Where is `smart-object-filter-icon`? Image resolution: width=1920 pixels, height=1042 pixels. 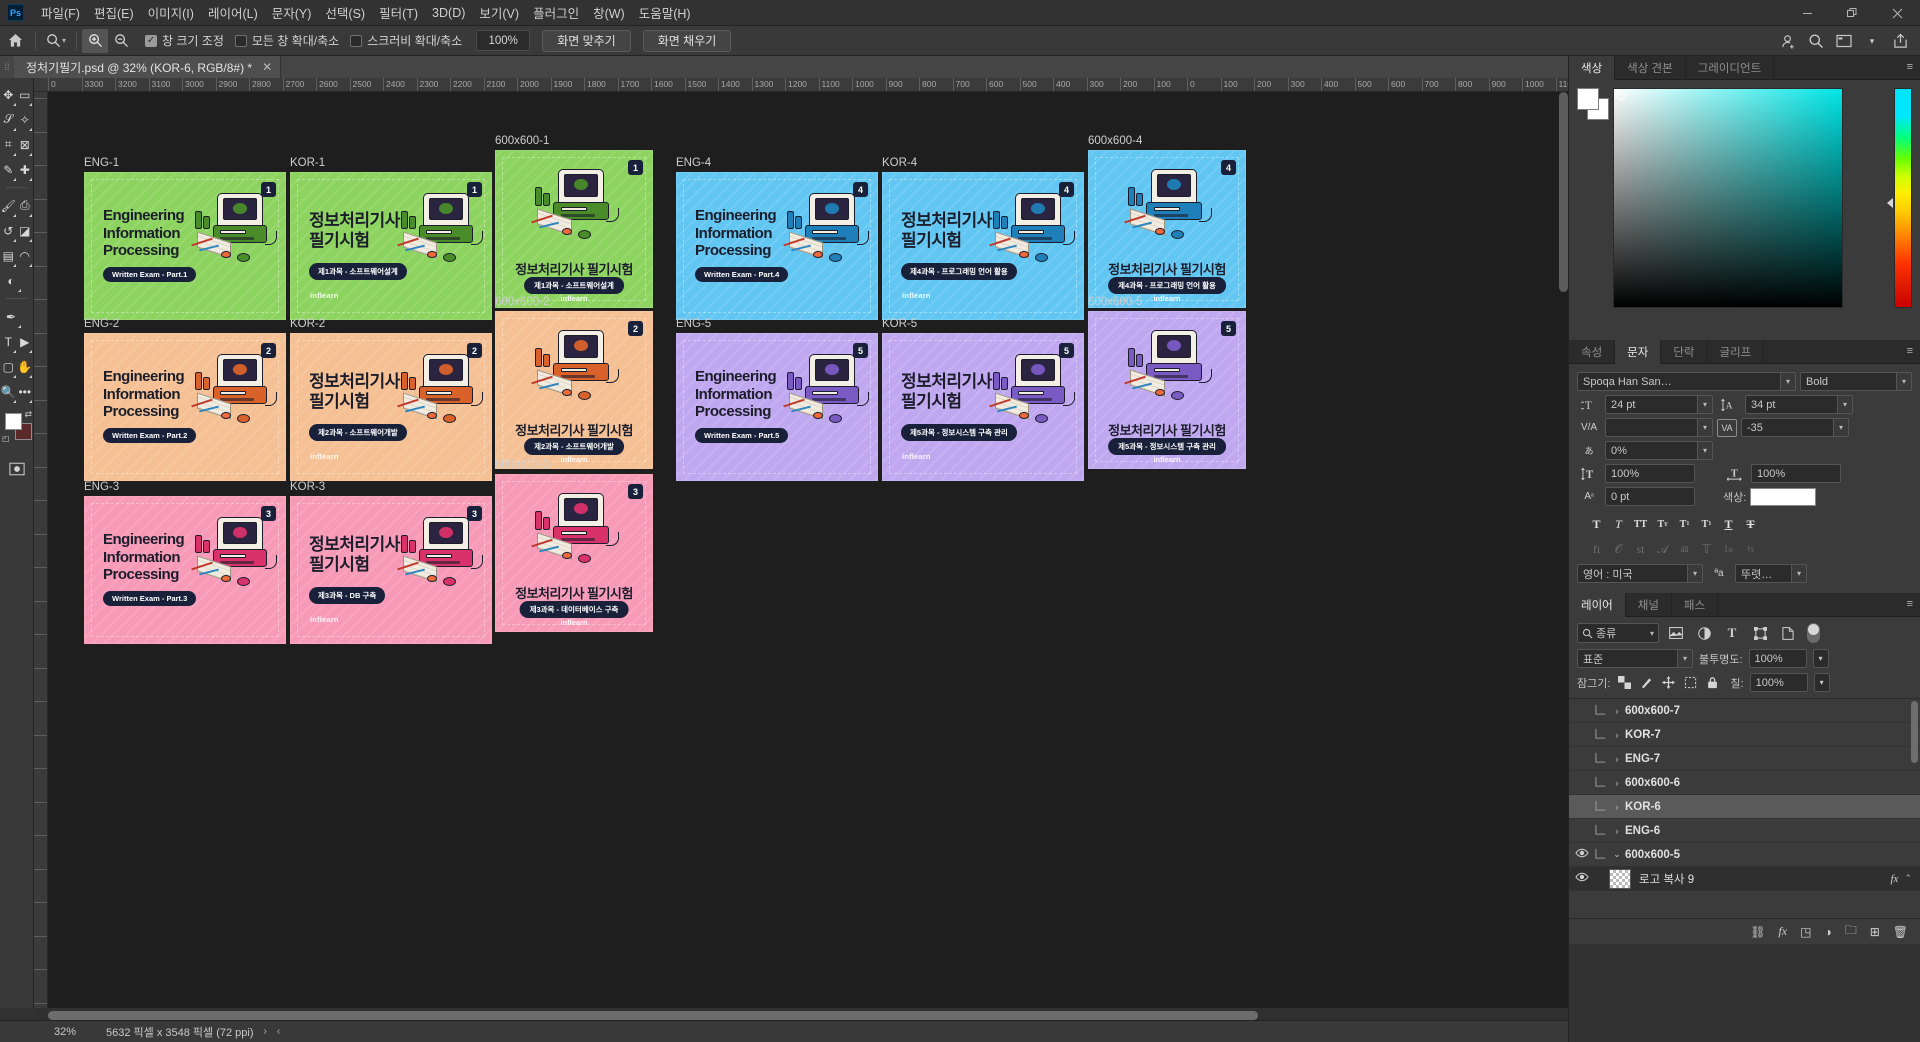
smart-object-filter-icon is located at coordinates (1788, 633).